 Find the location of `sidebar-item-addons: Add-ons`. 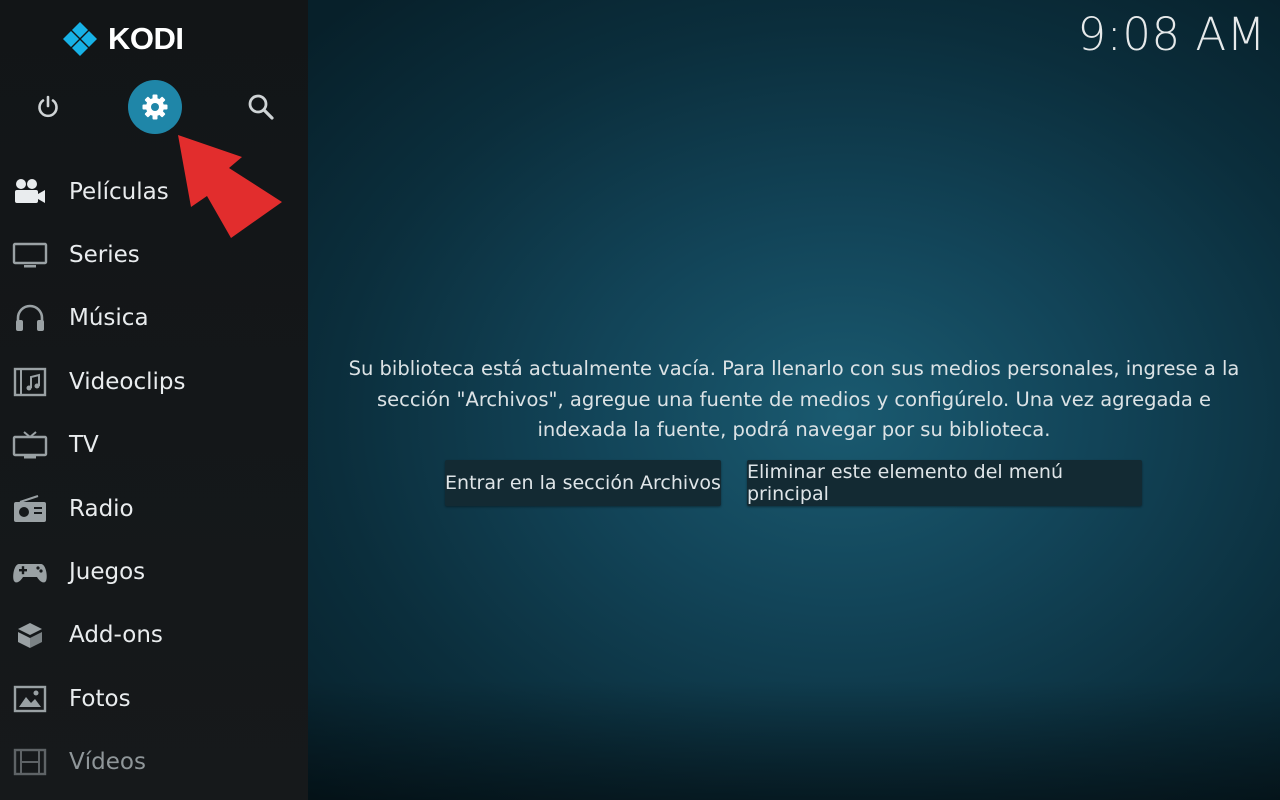

sidebar-item-addons: Add-ons is located at coordinates (154, 635).